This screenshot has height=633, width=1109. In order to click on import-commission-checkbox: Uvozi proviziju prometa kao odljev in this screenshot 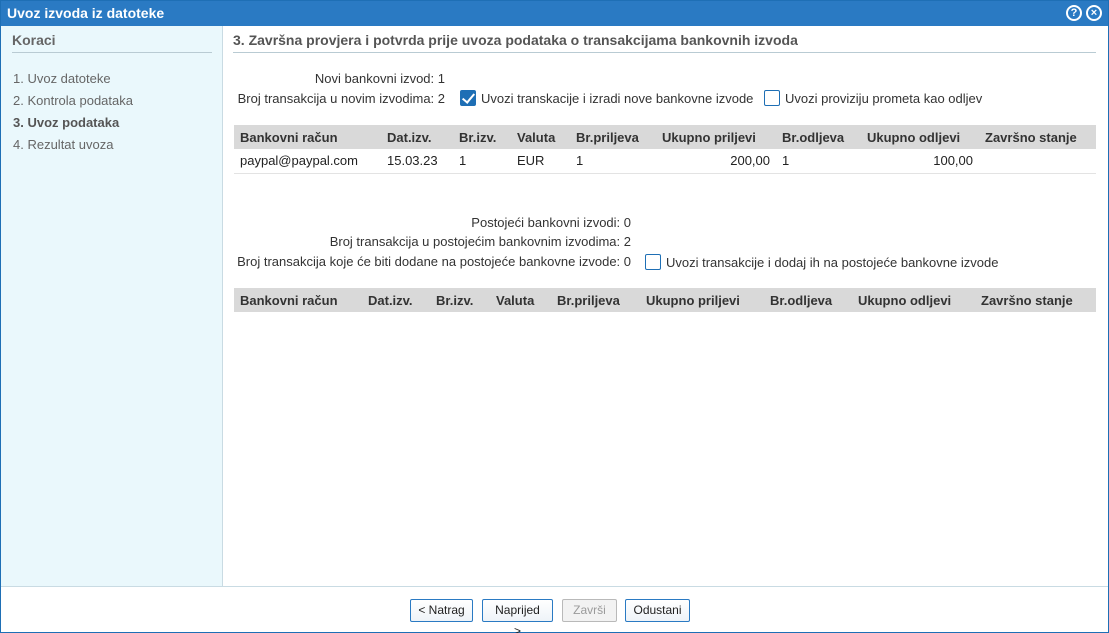, I will do `click(873, 98)`.